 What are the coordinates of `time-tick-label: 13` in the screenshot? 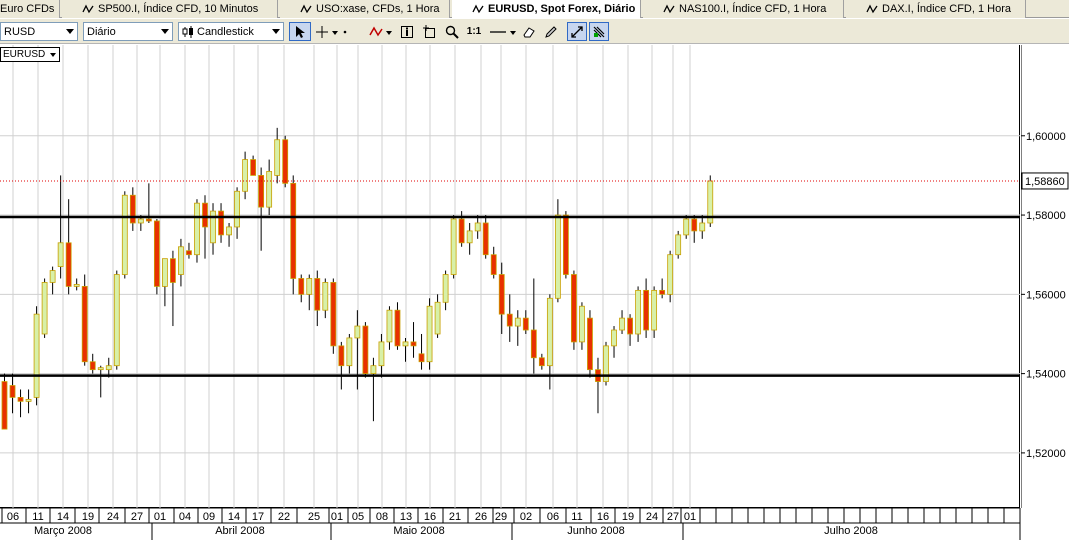 It's located at (406, 517).